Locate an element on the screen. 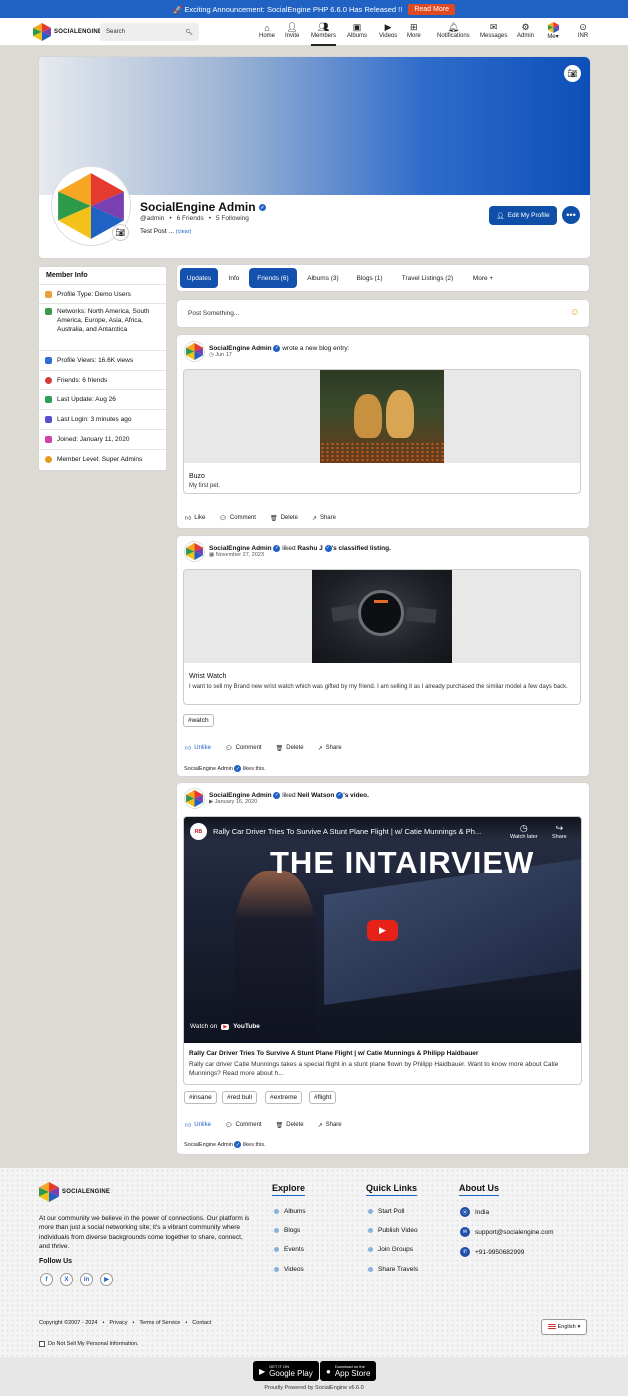  channel-avatar: RB is located at coordinates (198, 831).